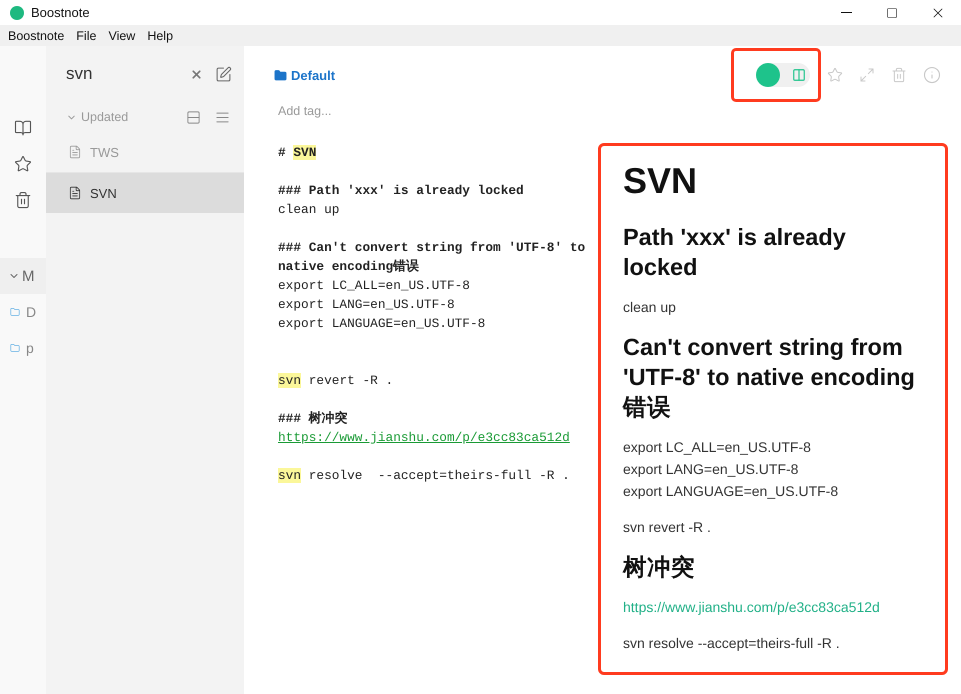  What do you see at coordinates (502, 75) in the screenshot?
I see `folder-link: Default` at bounding box center [502, 75].